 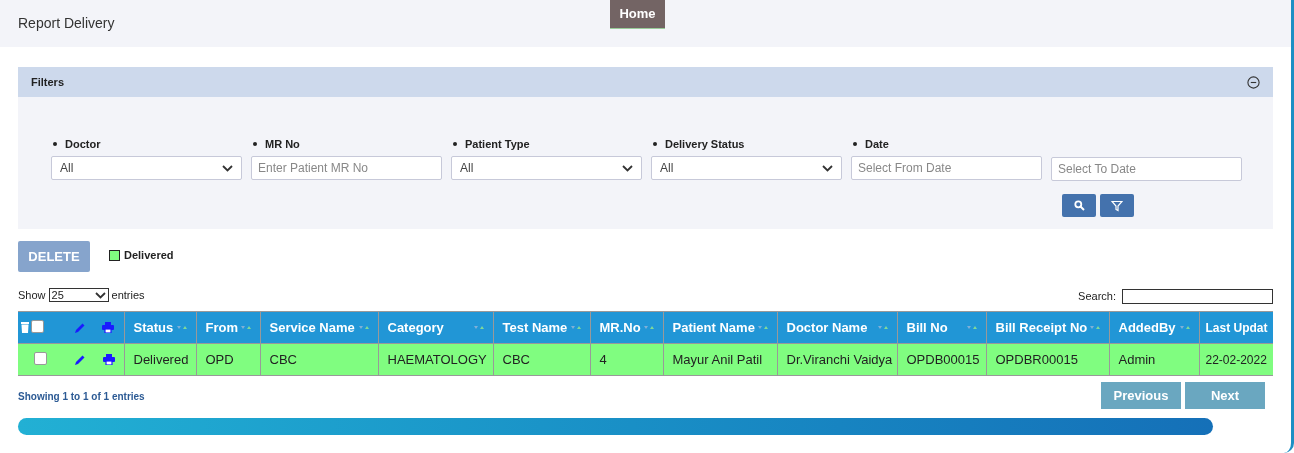 I want to click on input-field: Select From Date, so click(x=946, y=168).